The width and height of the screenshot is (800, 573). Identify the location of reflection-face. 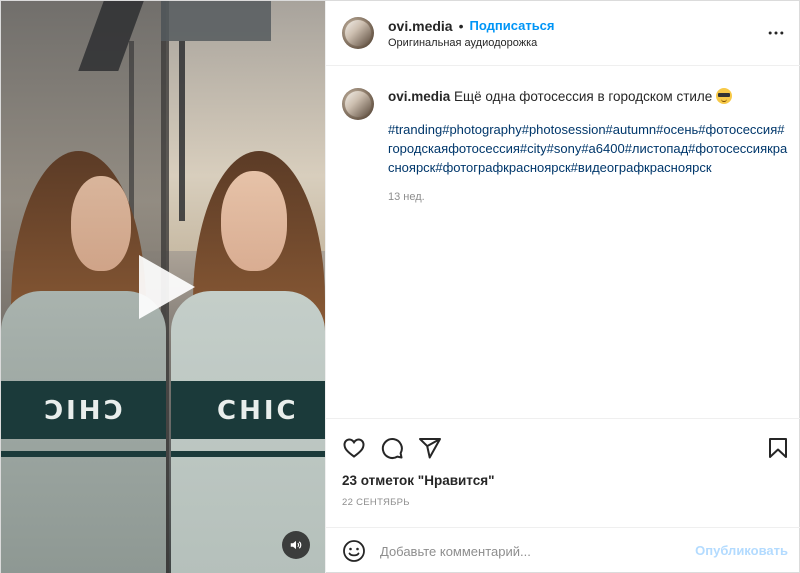
(101, 223).